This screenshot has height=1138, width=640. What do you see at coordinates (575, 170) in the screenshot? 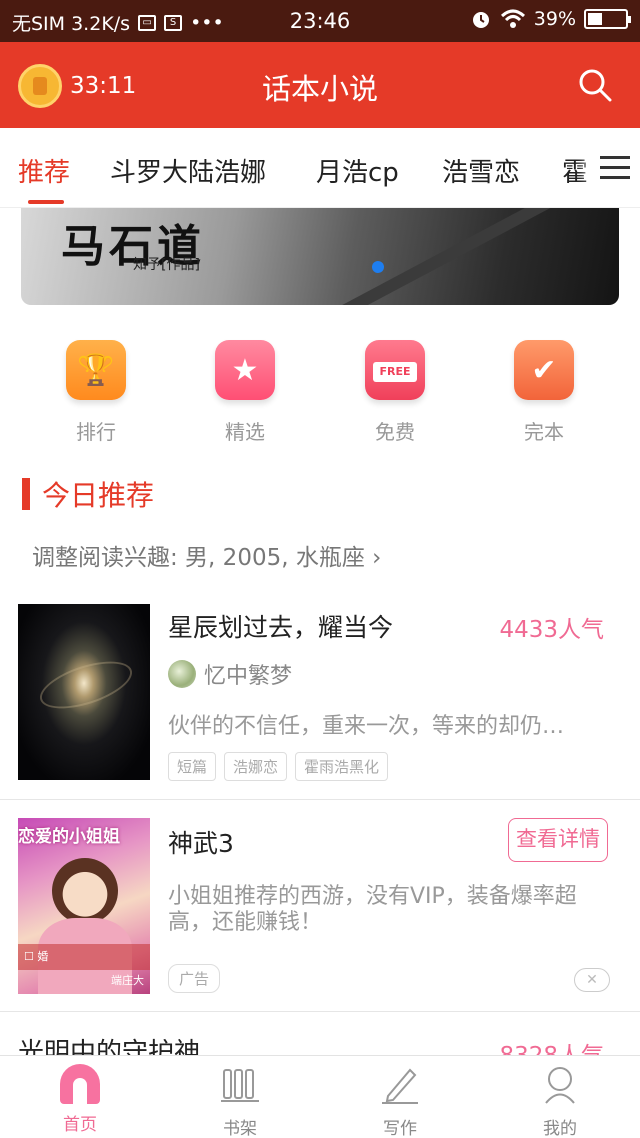
I see `tab-huo: 霍` at bounding box center [575, 170].